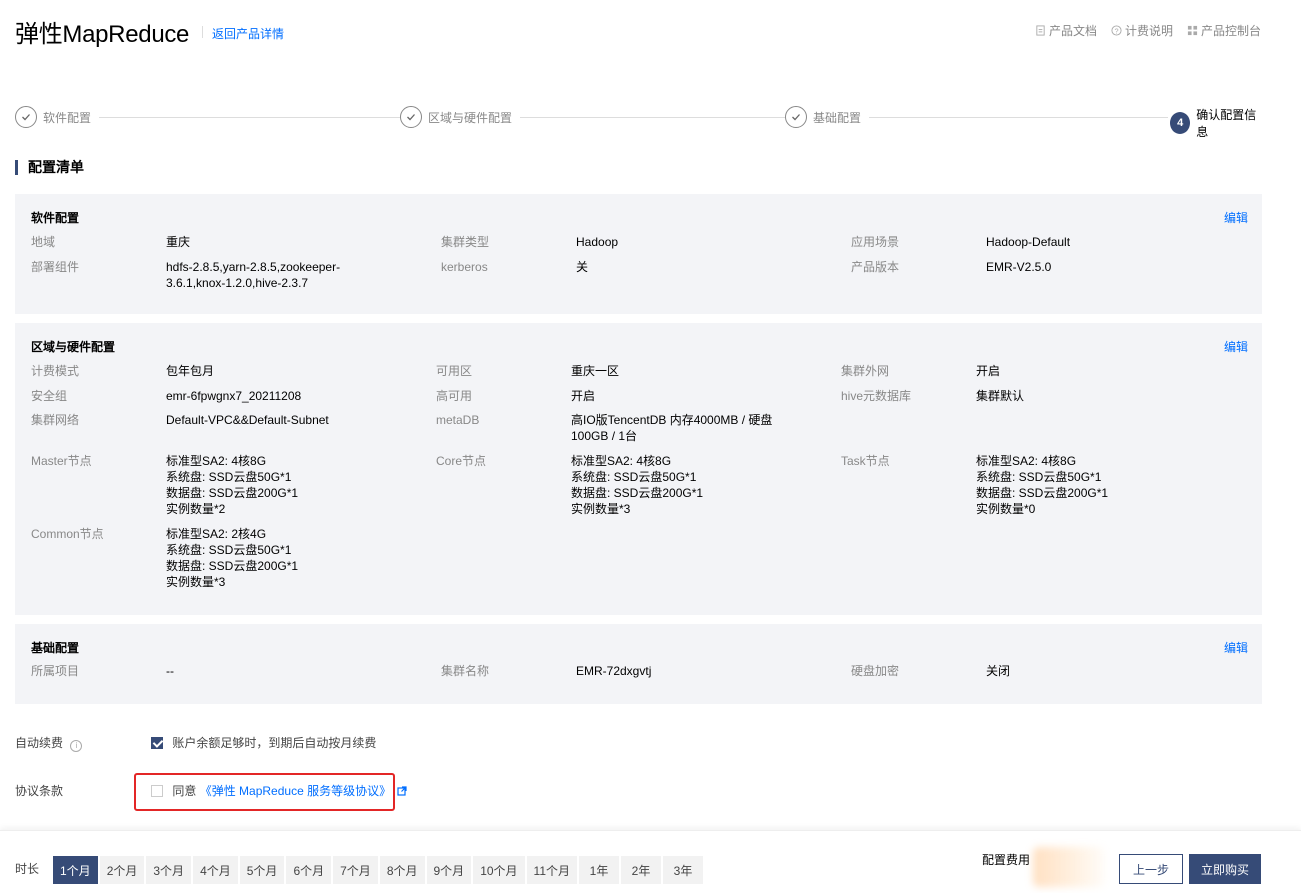 The image size is (1301, 893). I want to click on kv-value: emr-6fpwgnx7_20211208, so click(234, 396).